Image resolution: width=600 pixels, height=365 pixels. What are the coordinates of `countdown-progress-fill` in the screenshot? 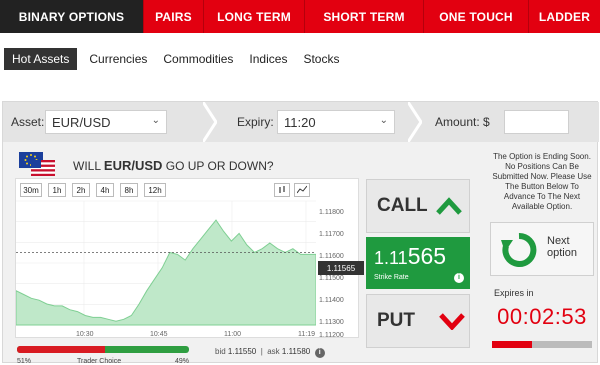 It's located at (512, 344).